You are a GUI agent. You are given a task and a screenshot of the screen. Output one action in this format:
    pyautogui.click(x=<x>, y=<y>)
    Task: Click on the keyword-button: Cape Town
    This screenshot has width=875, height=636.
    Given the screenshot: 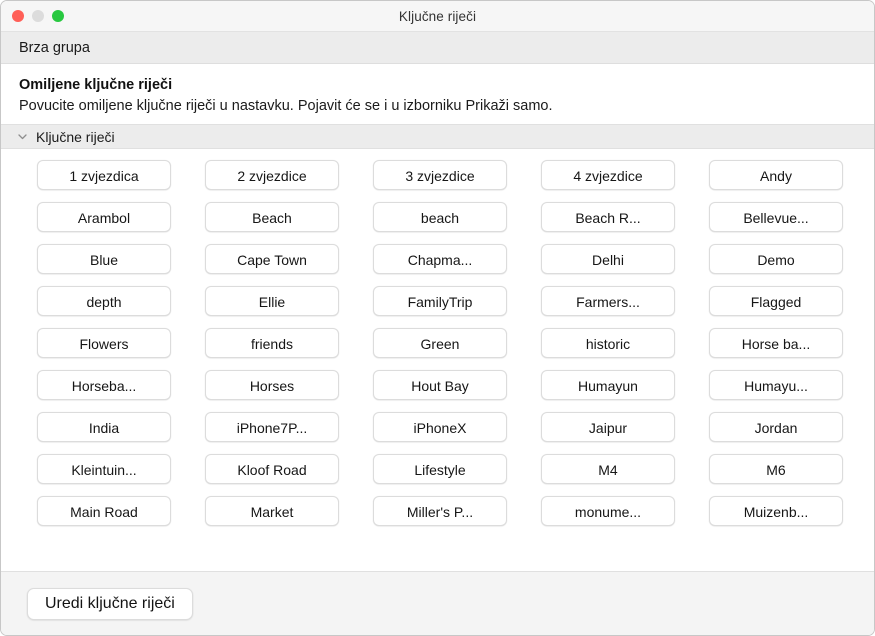 What is the action you would take?
    pyautogui.click(x=272, y=259)
    